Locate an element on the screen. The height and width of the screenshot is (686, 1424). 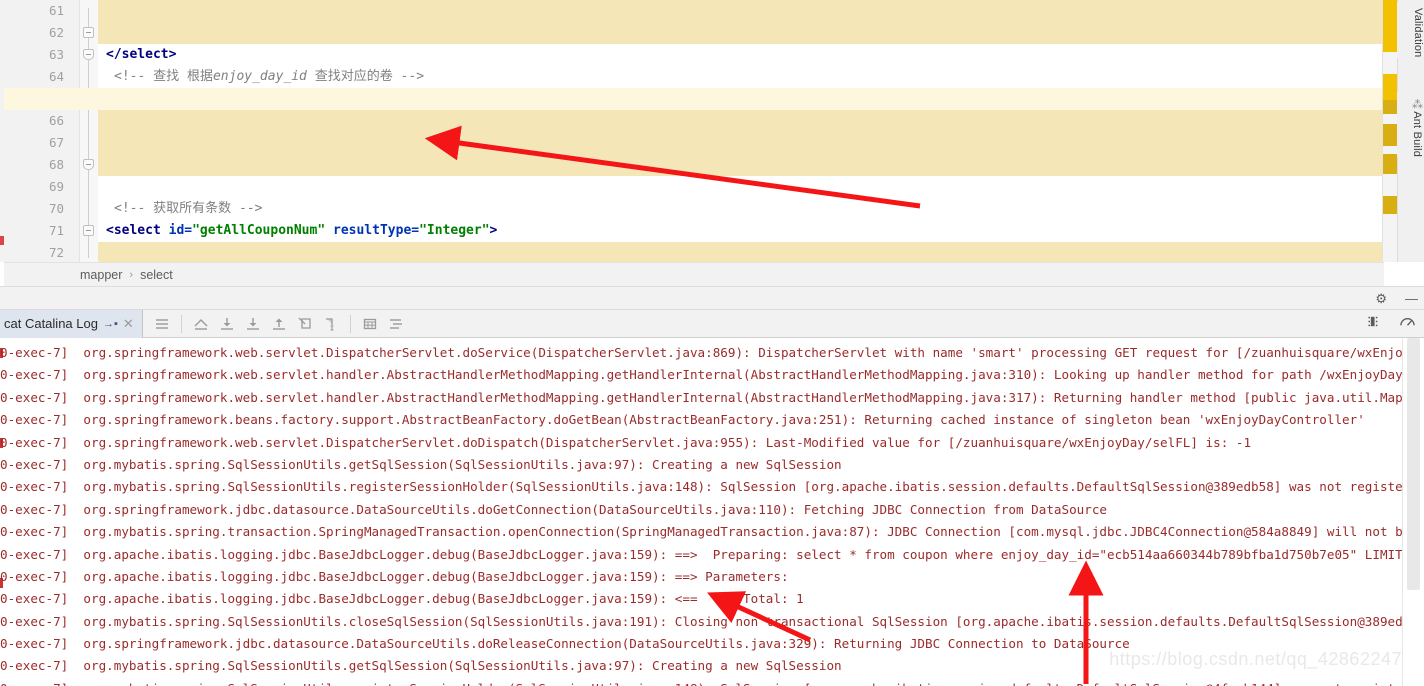
code-token: > is located at coordinates (493, 230).